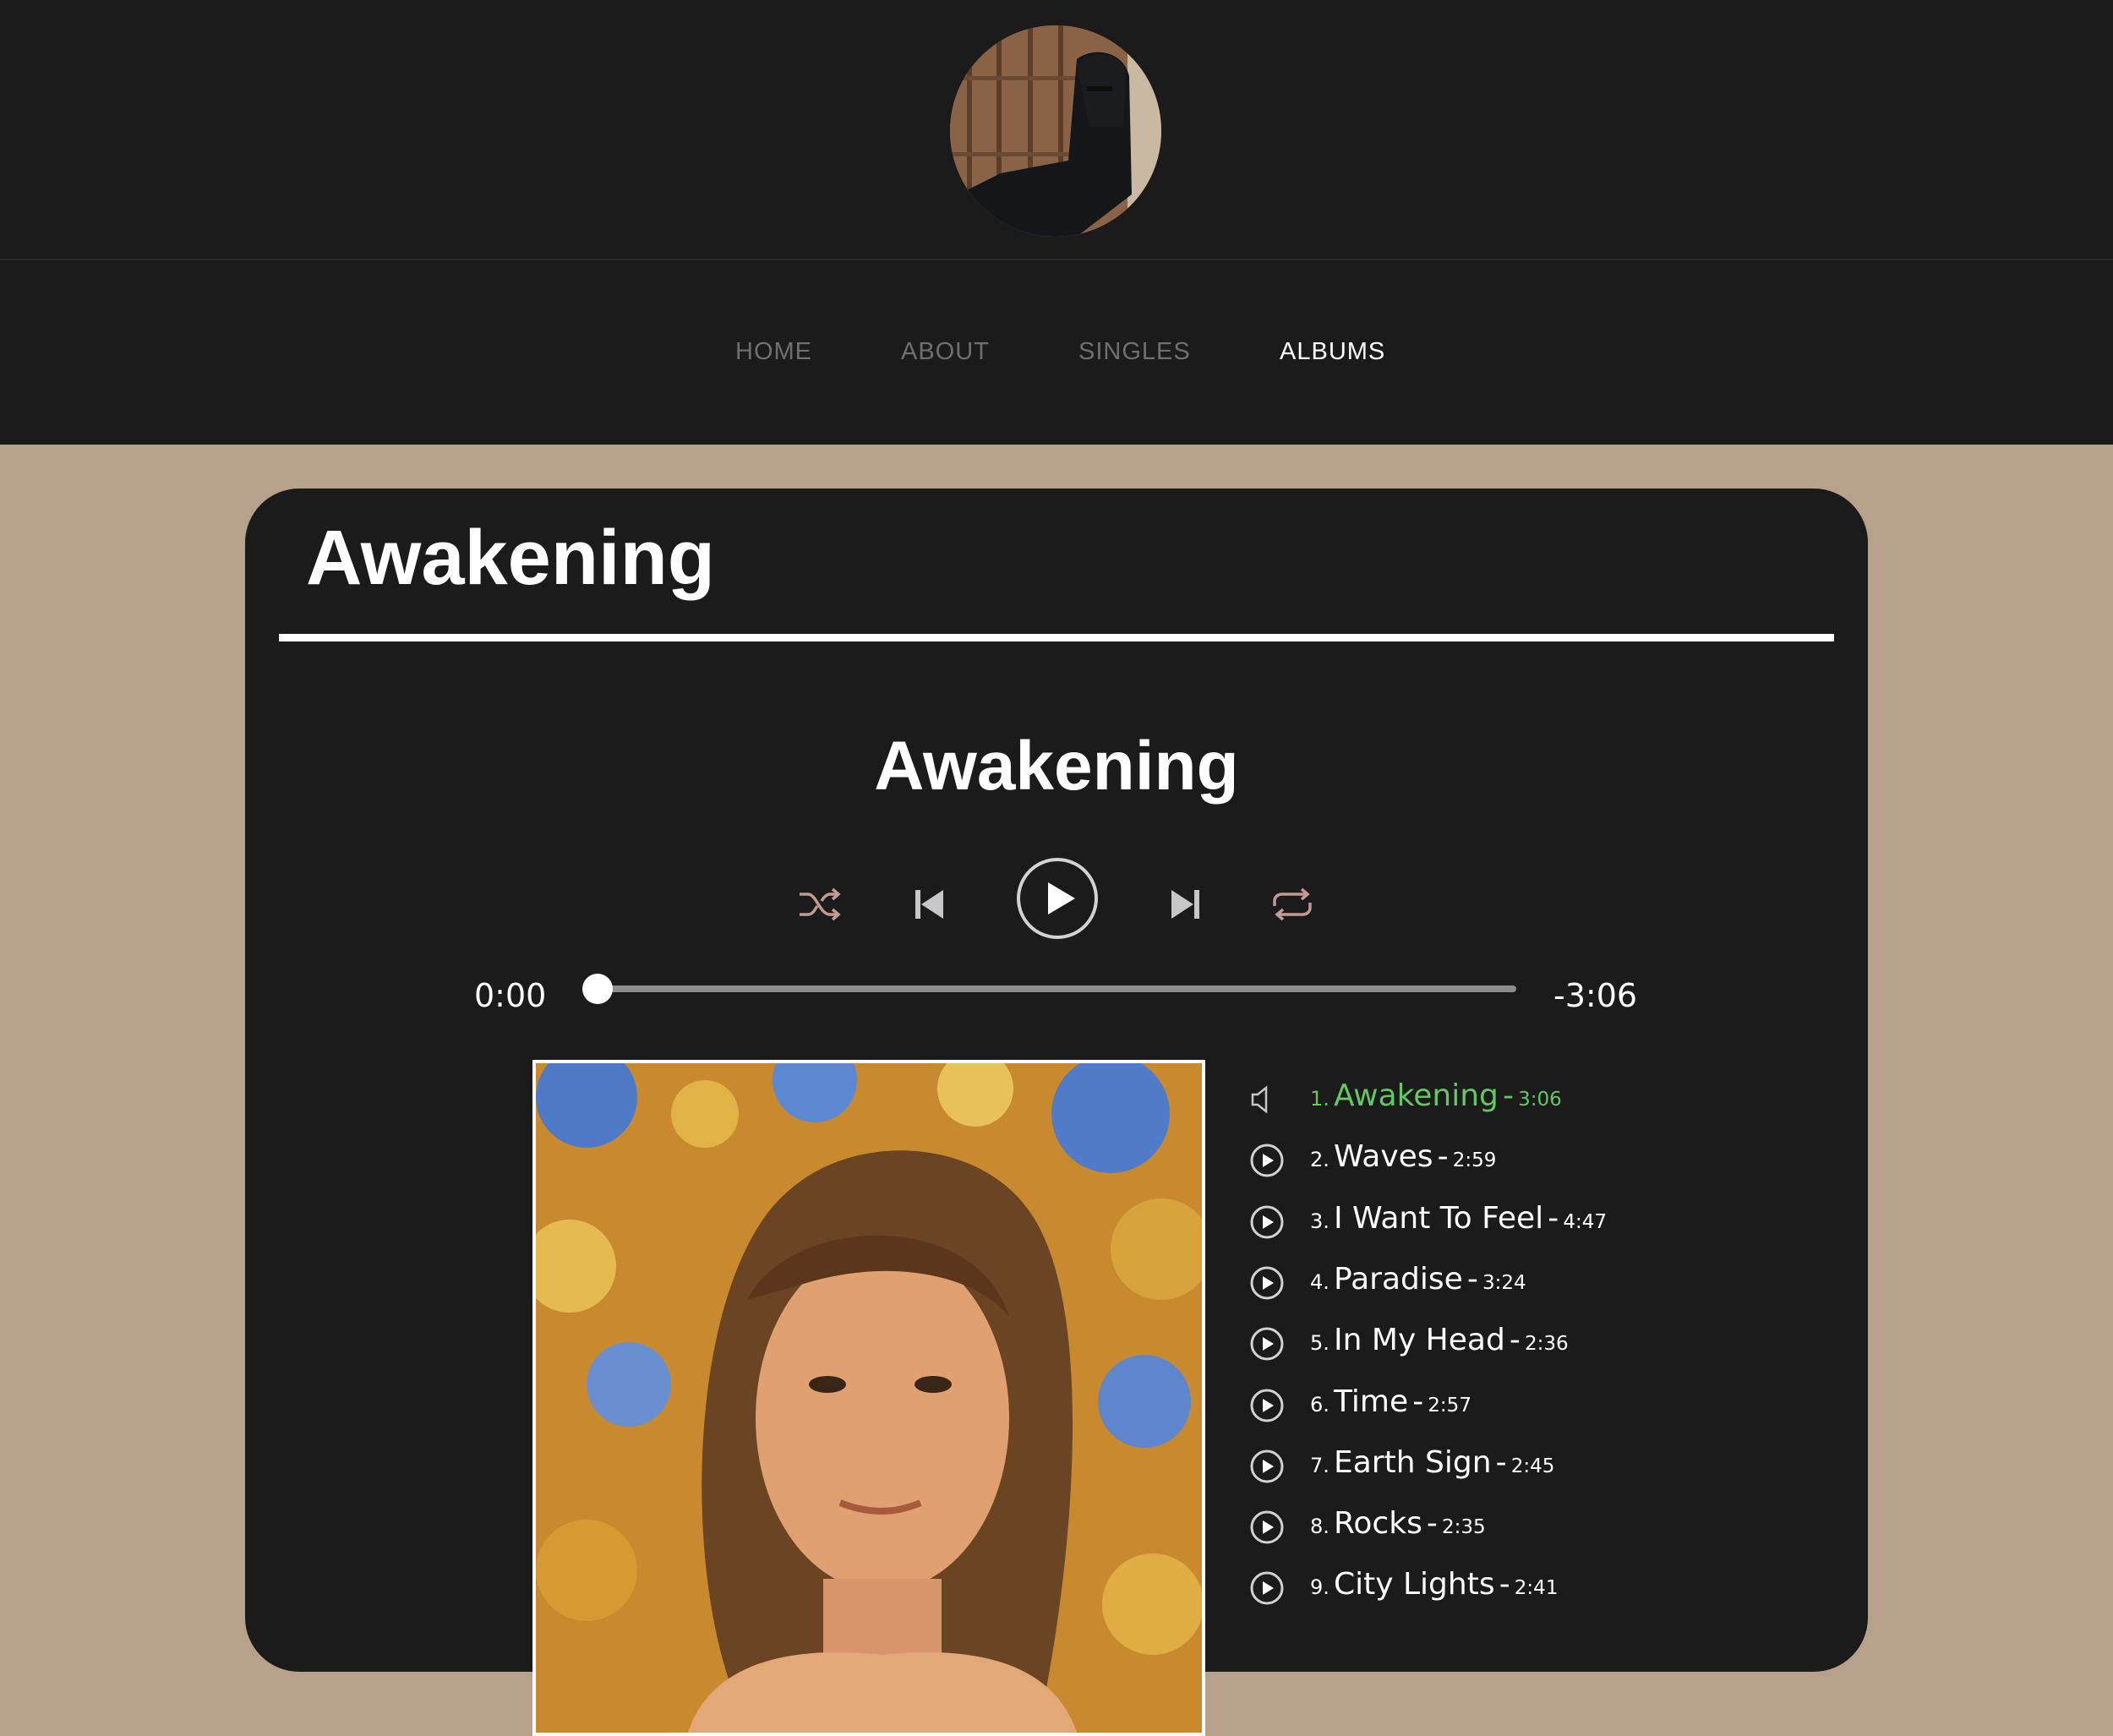 The height and width of the screenshot is (1736, 2113). What do you see at coordinates (1332, 352) in the screenshot?
I see `nav-albums: ALBUMS` at bounding box center [1332, 352].